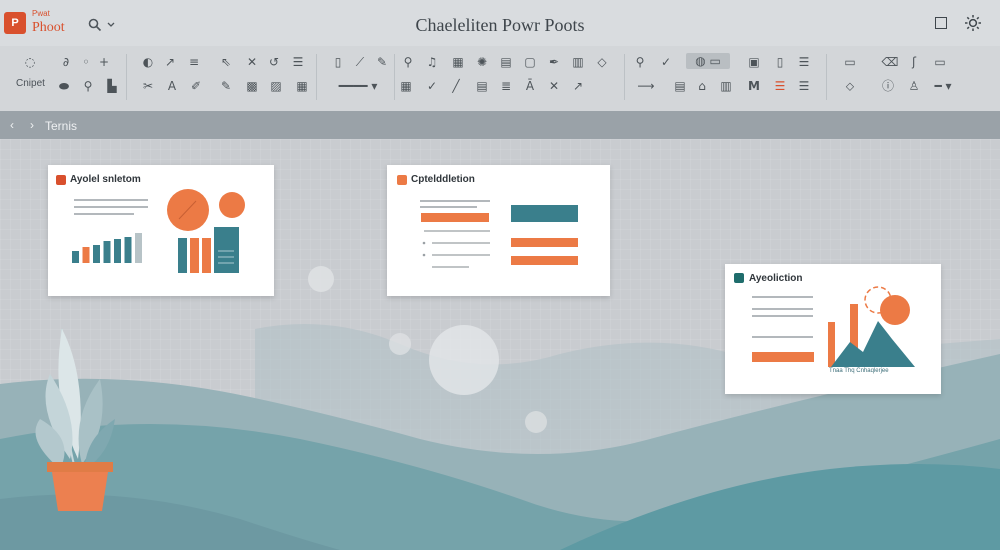  What do you see at coordinates (148, 86) in the screenshot?
I see `scissors-icon: ✂` at bounding box center [148, 86].